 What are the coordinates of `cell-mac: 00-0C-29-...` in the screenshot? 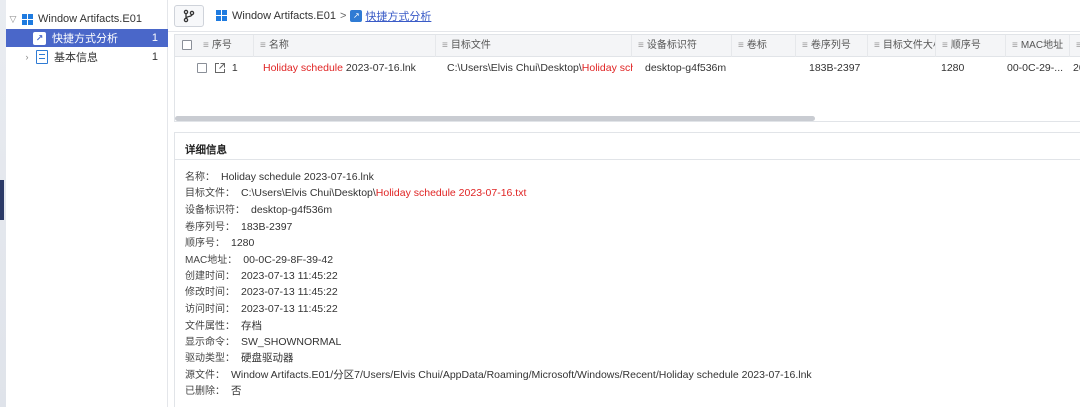 It's located at (1035, 68).